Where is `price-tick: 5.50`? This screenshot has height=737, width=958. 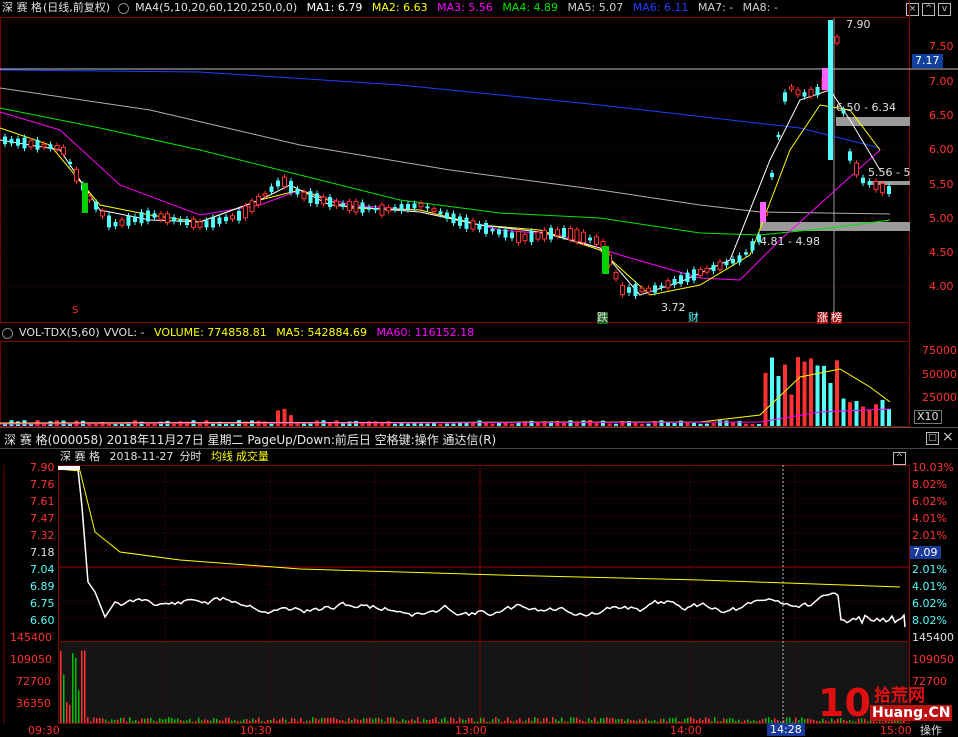 price-tick: 5.50 is located at coordinates (941, 184).